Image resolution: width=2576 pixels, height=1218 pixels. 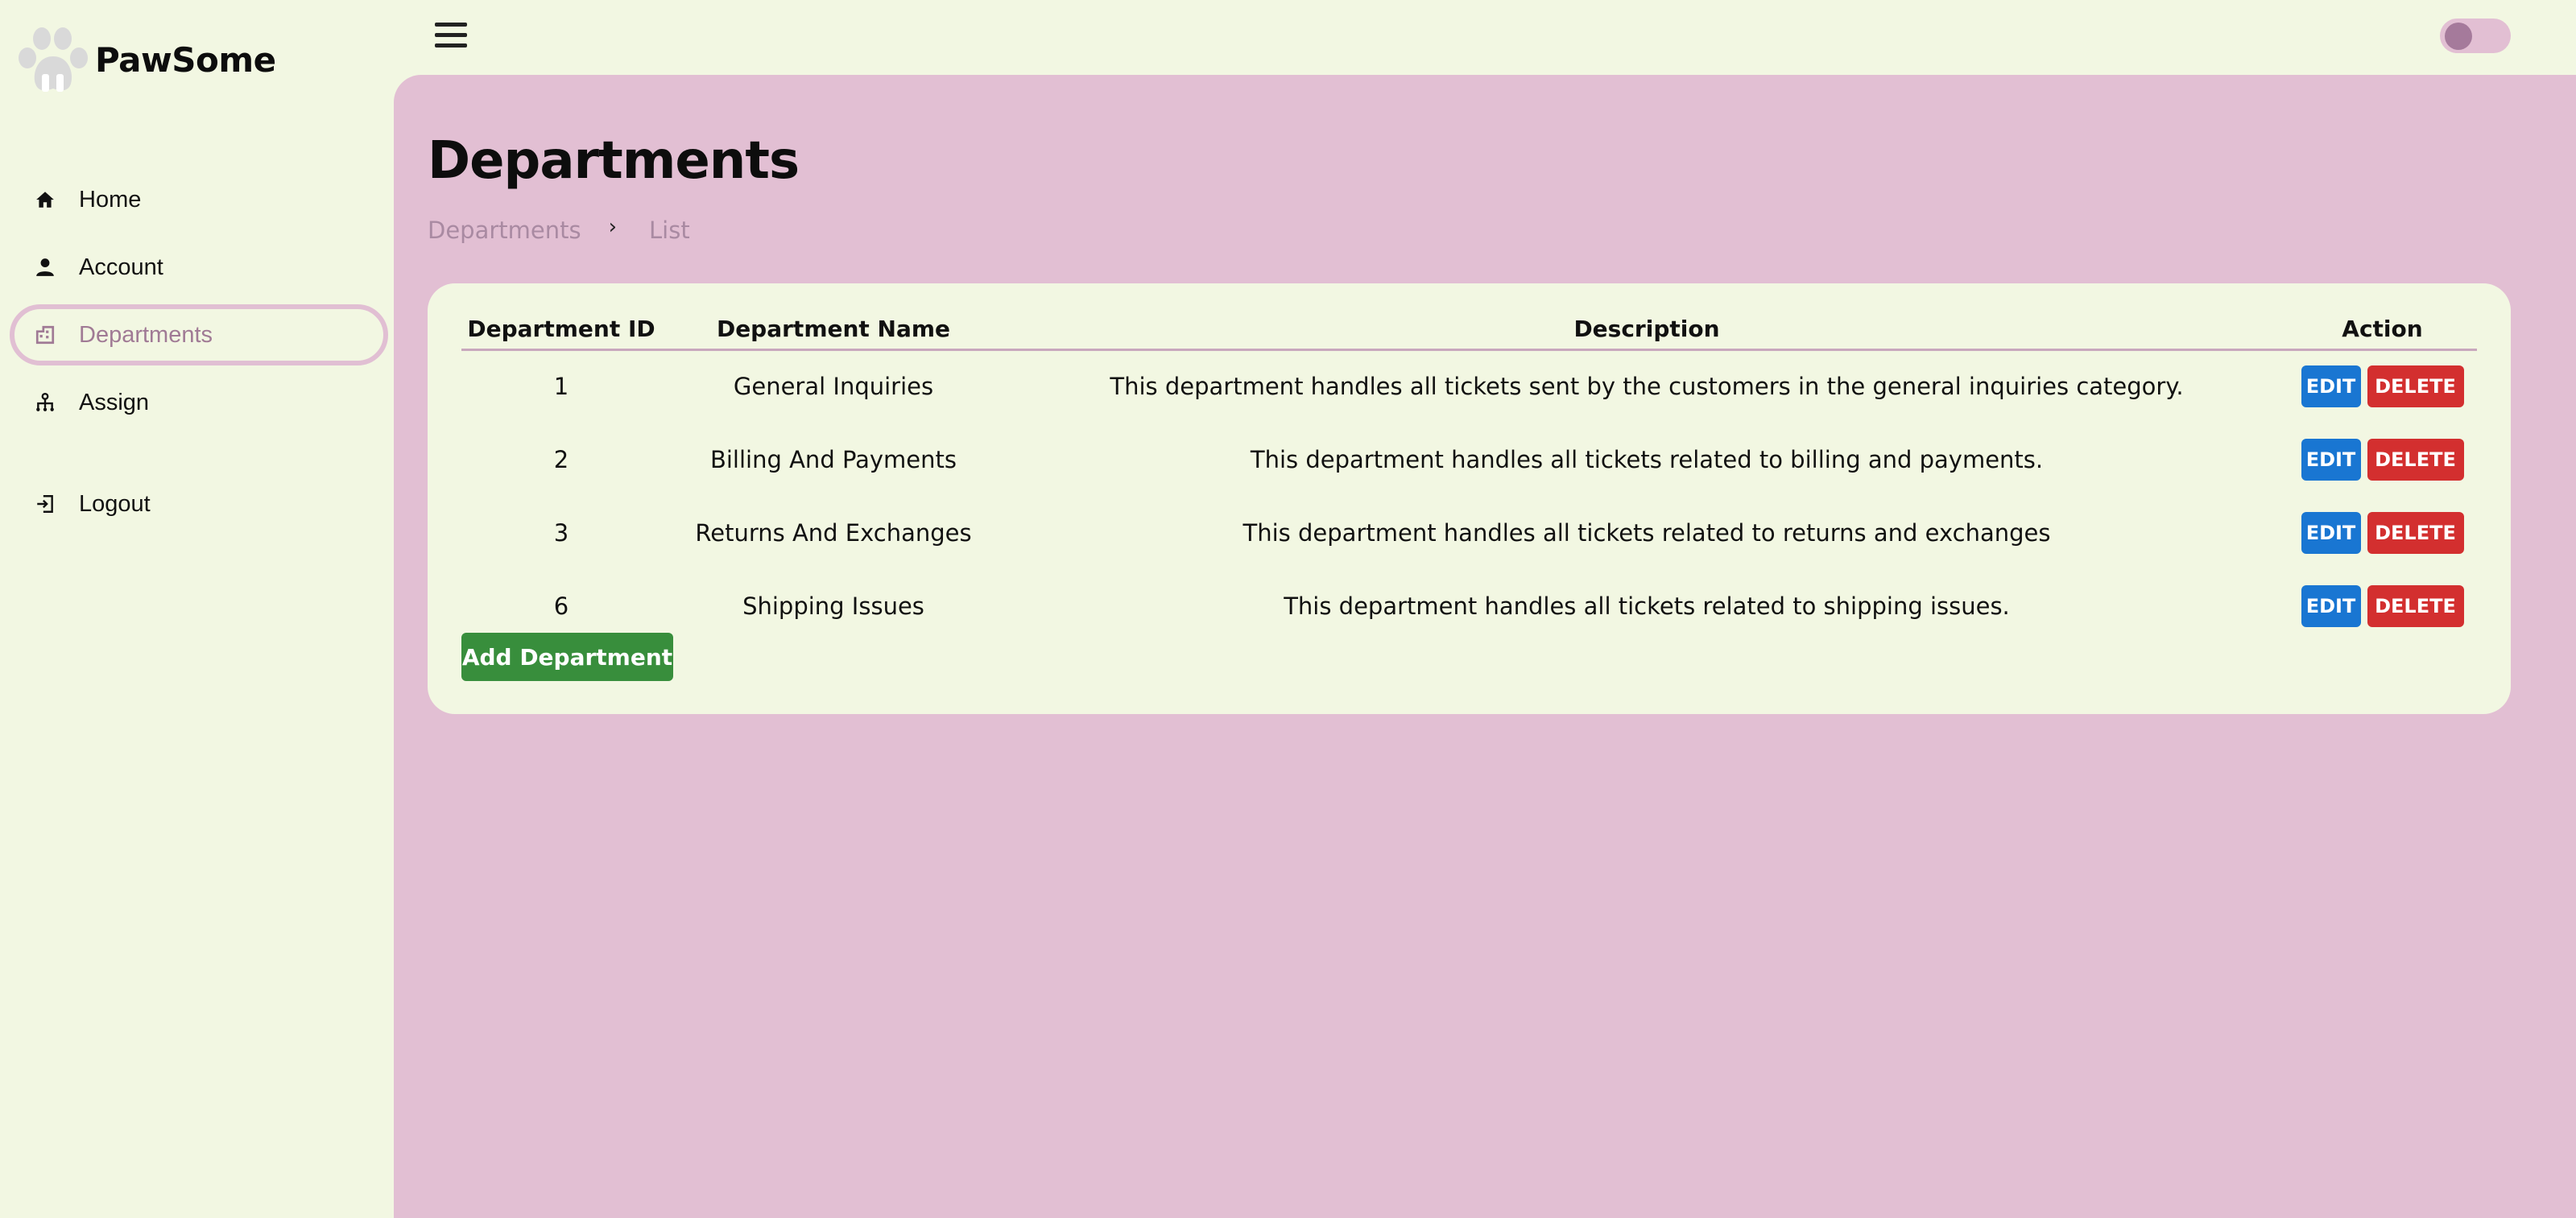 What do you see at coordinates (669, 231) in the screenshot?
I see `breadcrumb-item-list: List` at bounding box center [669, 231].